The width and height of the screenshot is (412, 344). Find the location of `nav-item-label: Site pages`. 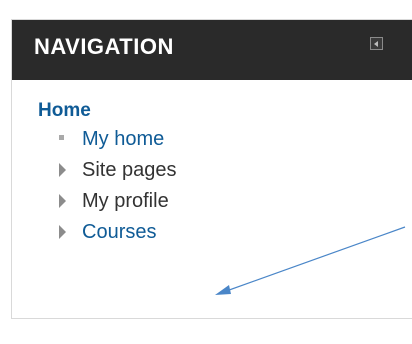

nav-item-label: Site pages is located at coordinates (129, 170).